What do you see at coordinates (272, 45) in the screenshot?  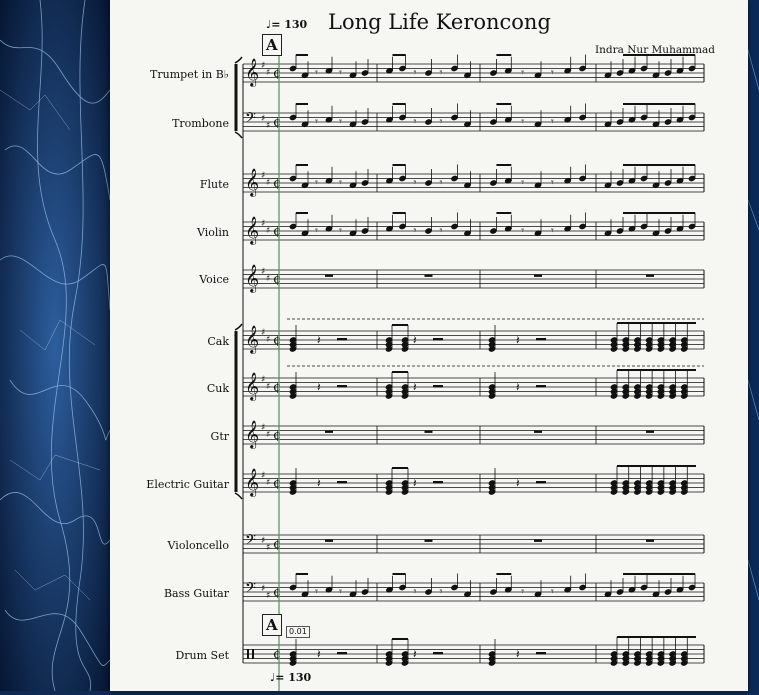 I see `rehearsal-mark-top: A` at bounding box center [272, 45].